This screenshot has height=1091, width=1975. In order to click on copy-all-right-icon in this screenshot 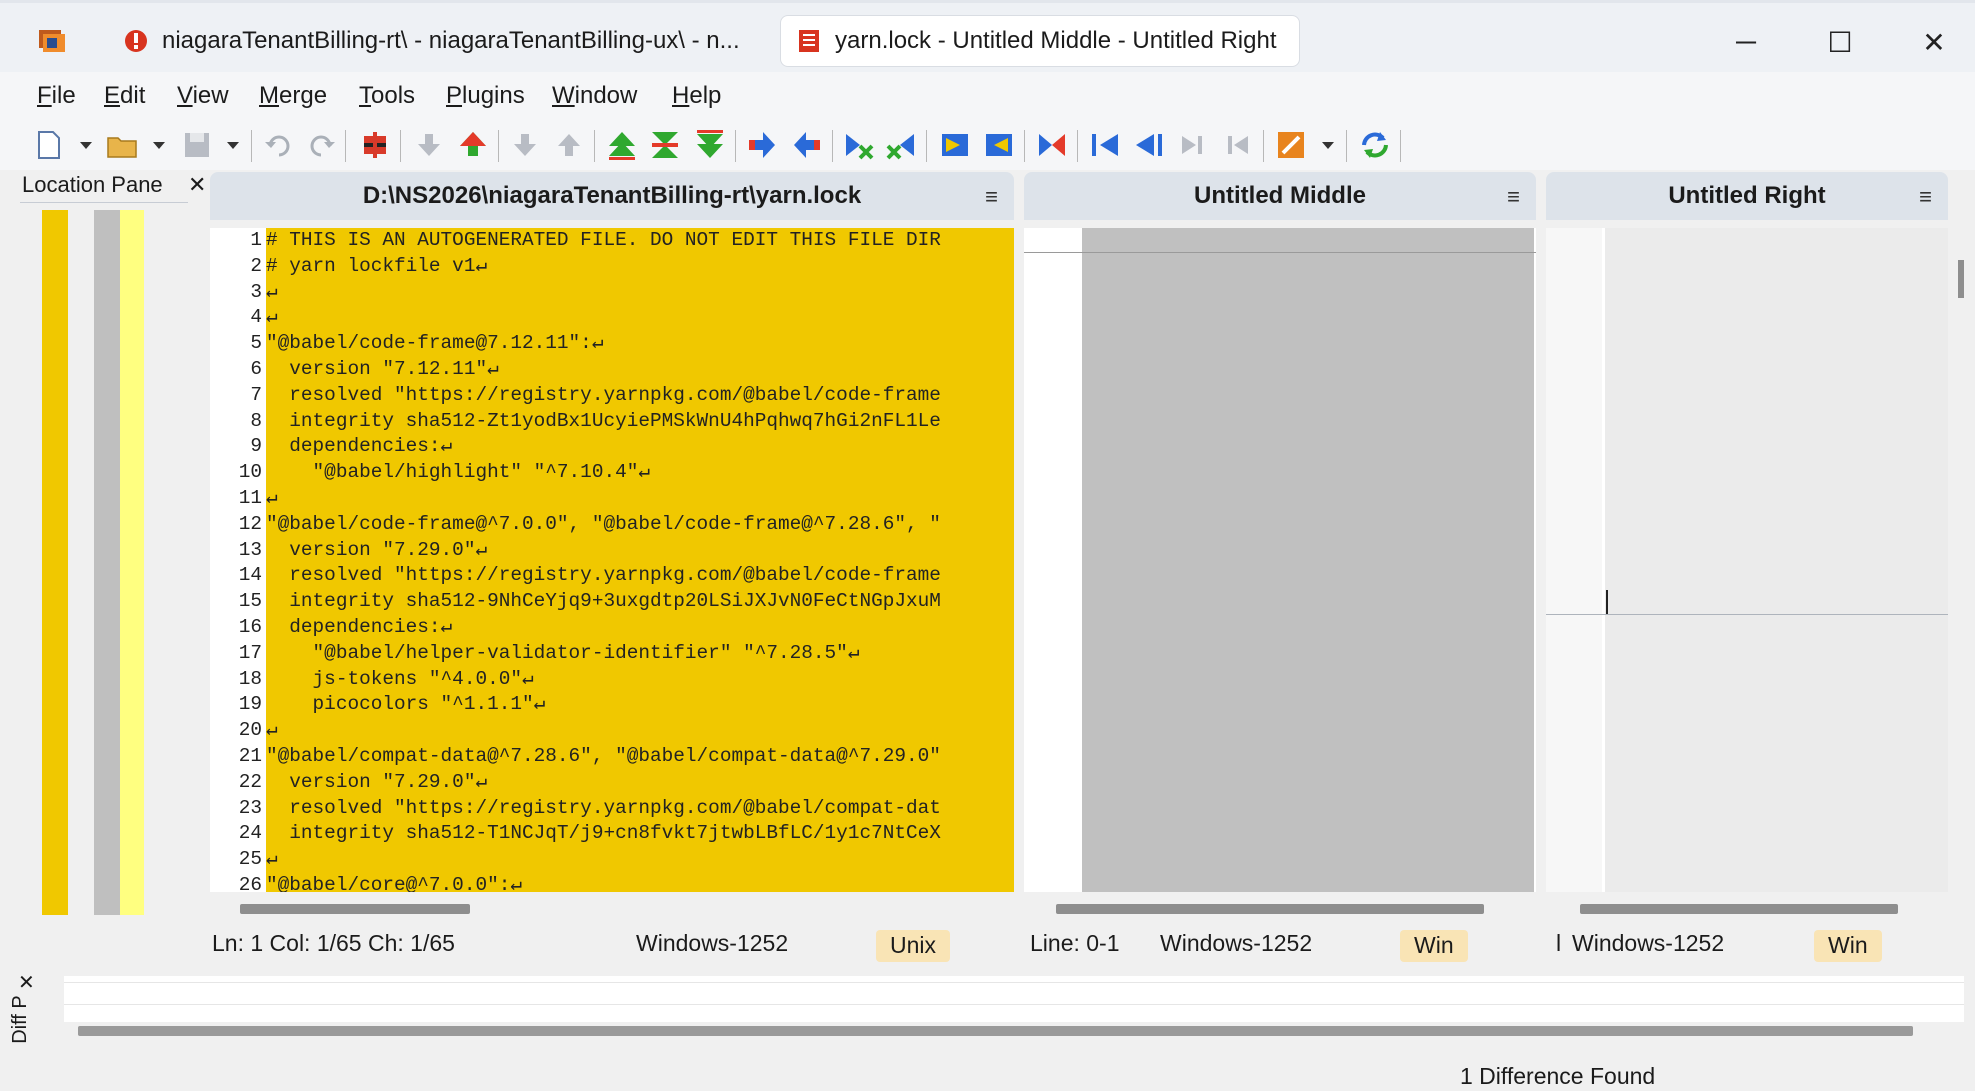, I will do `click(955, 145)`.